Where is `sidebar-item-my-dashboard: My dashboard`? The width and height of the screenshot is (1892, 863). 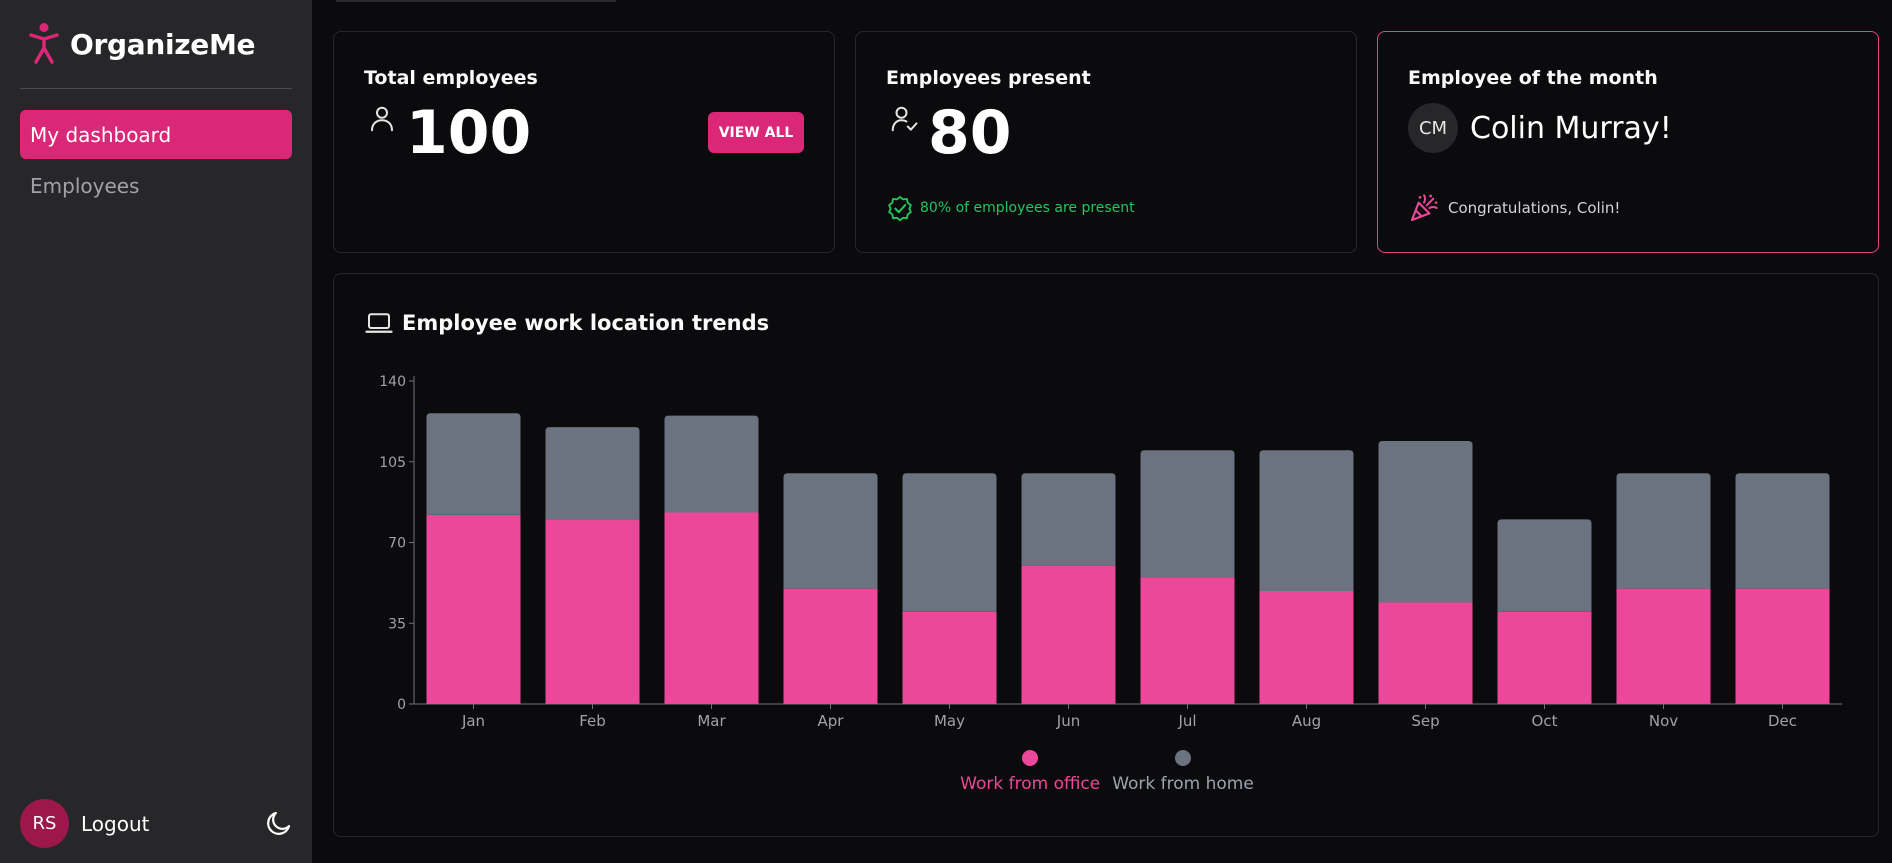 sidebar-item-my-dashboard: My dashboard is located at coordinates (156, 134).